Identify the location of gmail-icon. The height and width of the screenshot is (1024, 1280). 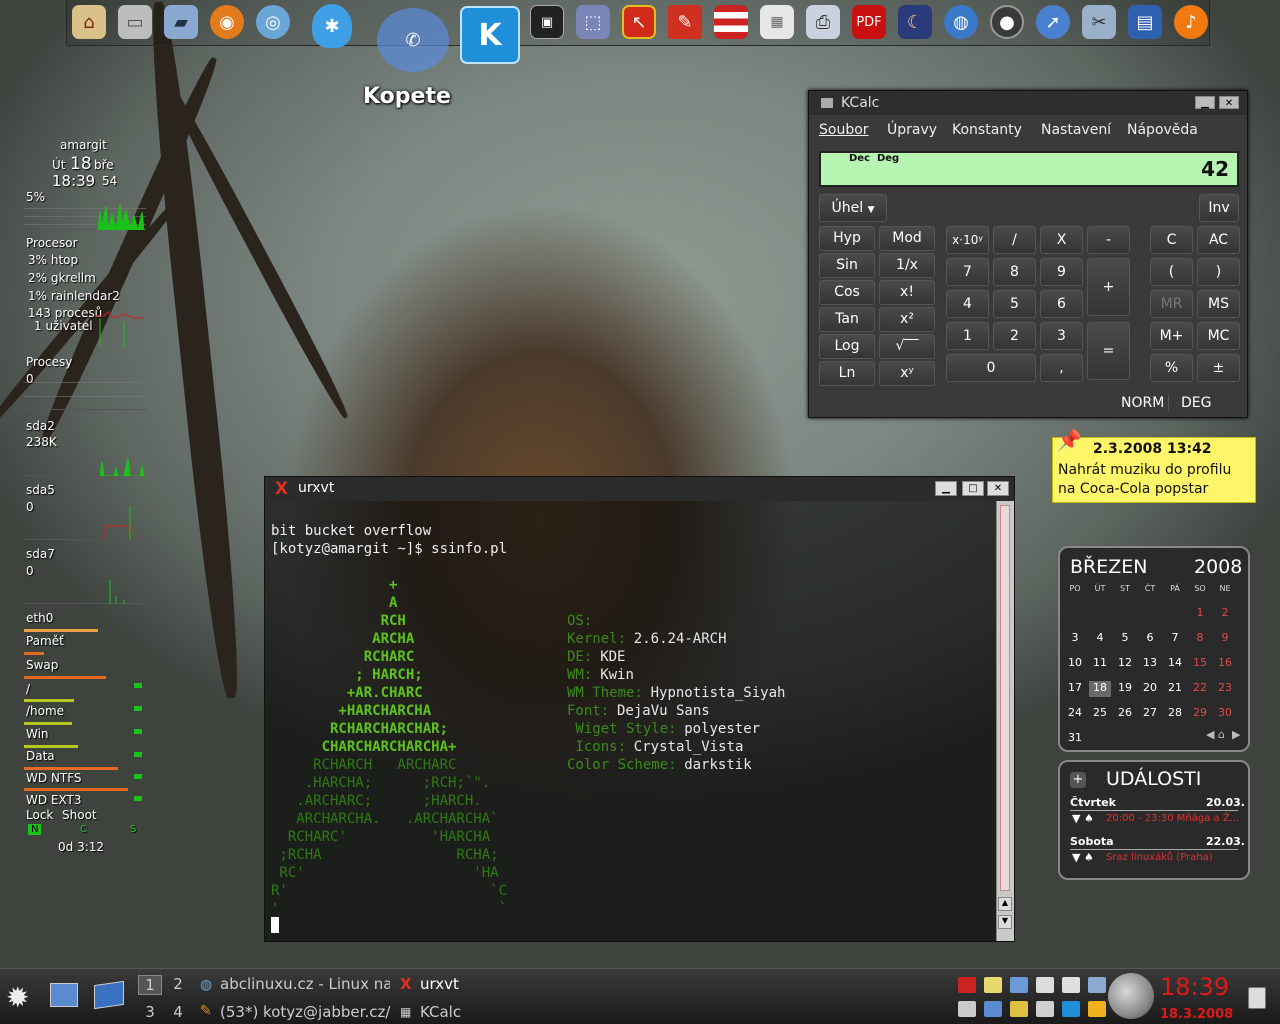
(1071, 985).